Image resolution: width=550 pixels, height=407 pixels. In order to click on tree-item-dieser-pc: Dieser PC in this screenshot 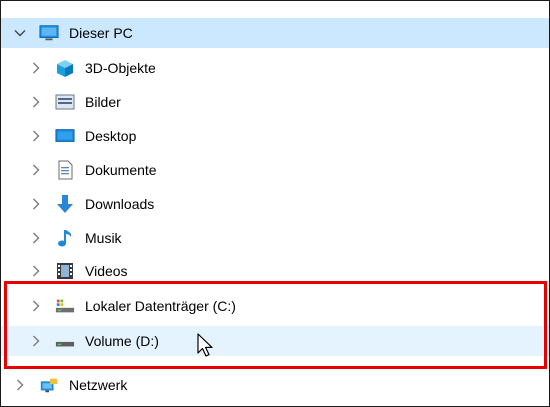, I will do `click(275, 33)`.